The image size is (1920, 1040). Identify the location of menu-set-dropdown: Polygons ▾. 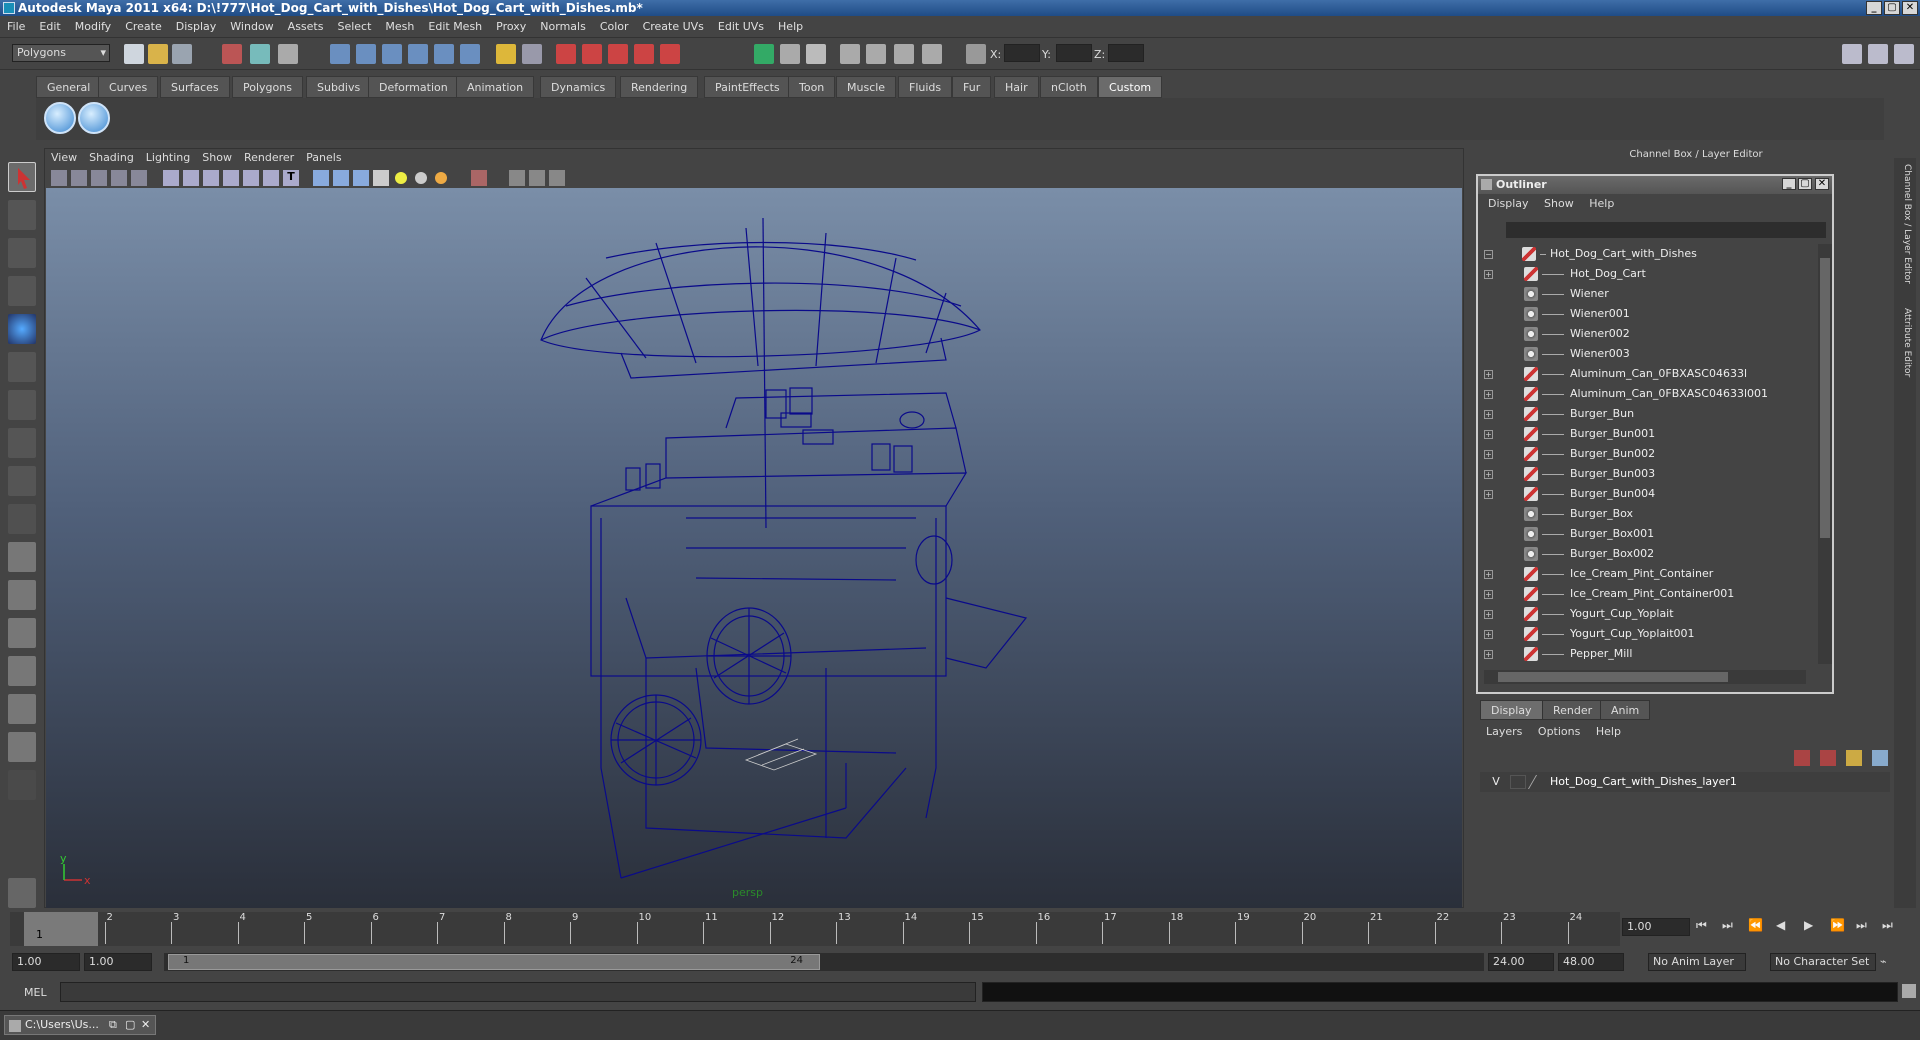
(61, 53).